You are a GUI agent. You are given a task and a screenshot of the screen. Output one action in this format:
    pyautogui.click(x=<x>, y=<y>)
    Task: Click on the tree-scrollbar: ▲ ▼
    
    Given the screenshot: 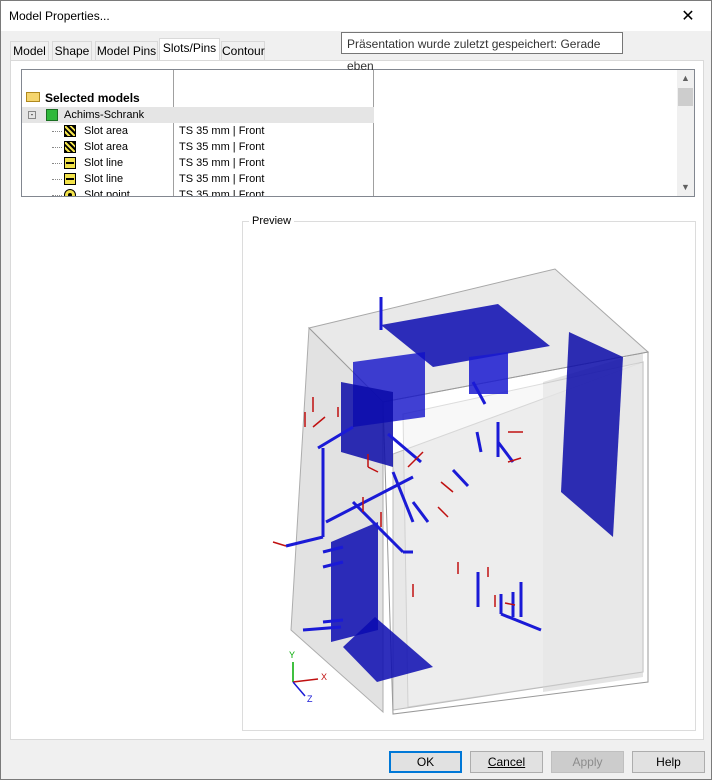 What is the action you would take?
    pyautogui.click(x=685, y=133)
    